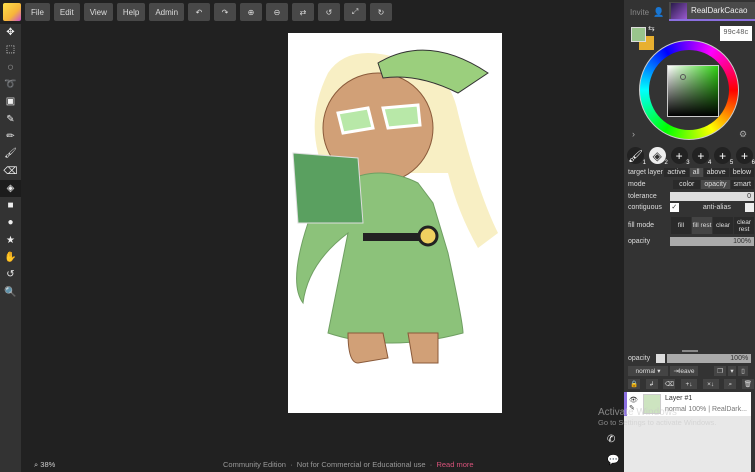 The height and width of the screenshot is (472, 755). What do you see at coordinates (10, 136) in the screenshot?
I see `pen-icon: ✏` at bounding box center [10, 136].